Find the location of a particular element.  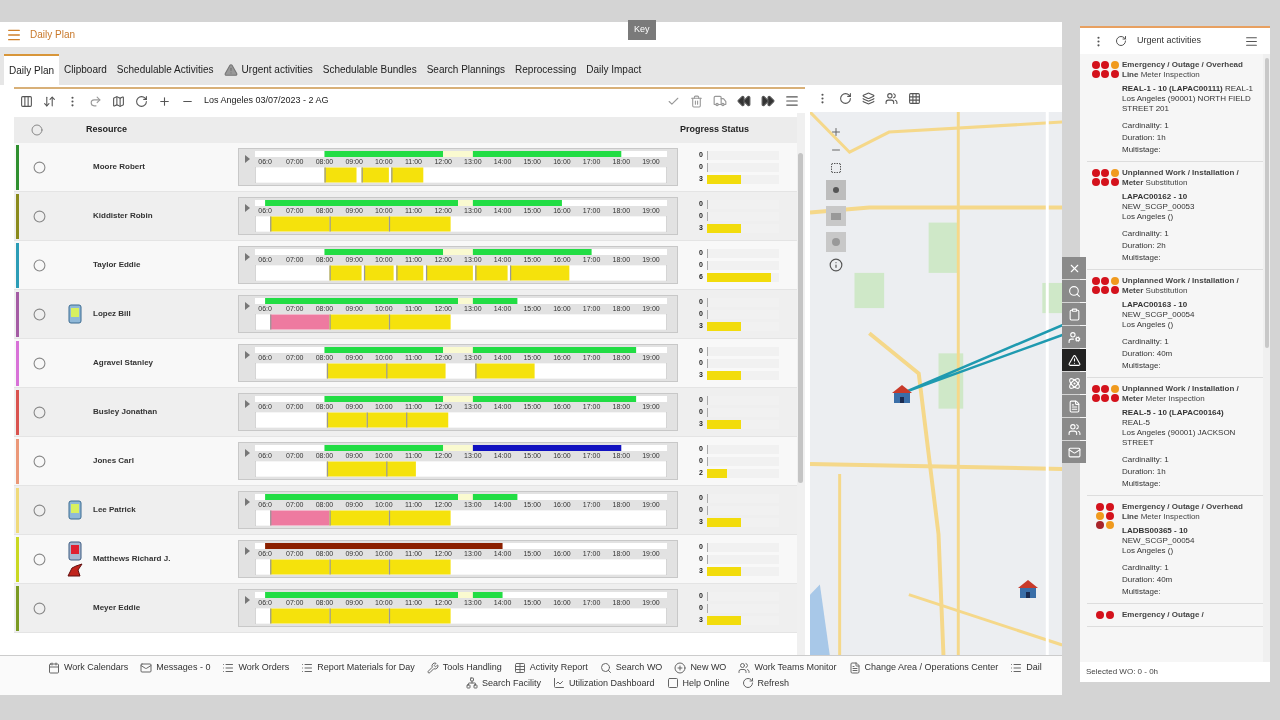

info-icon is located at coordinates (835, 265).